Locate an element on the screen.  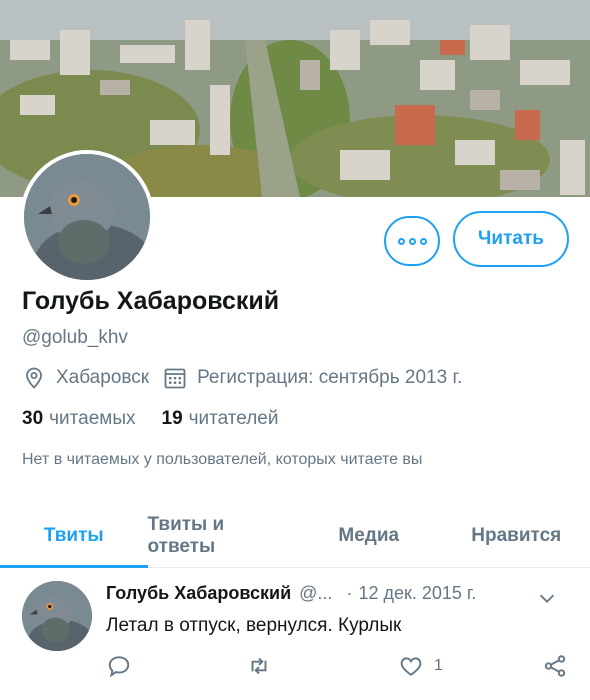
tab-tweets-and-replies: Твиты и ответы is located at coordinates (222, 535).